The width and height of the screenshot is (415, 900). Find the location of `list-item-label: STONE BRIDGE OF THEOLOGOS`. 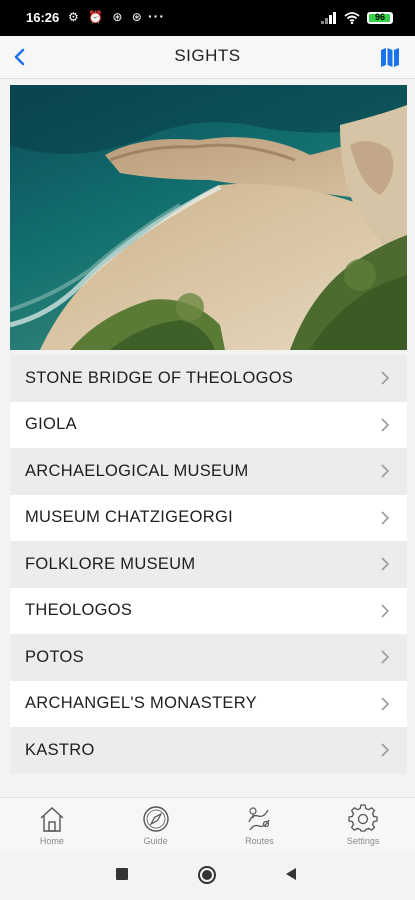

list-item-label: STONE BRIDGE OF THEOLOGOS is located at coordinates (159, 377).